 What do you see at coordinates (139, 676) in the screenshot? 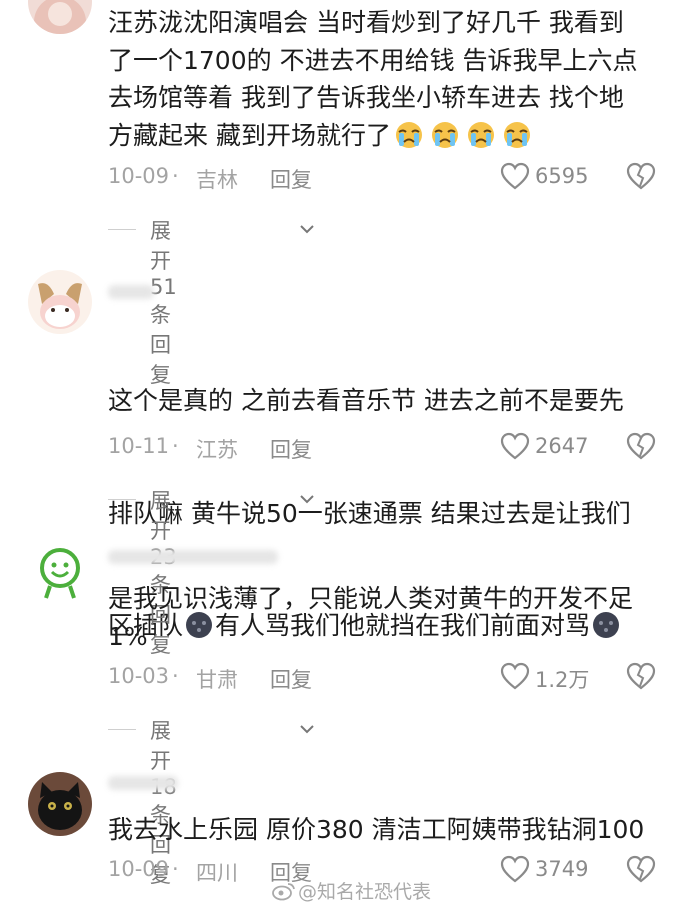
I see `comment-date: 10-03` at bounding box center [139, 676].